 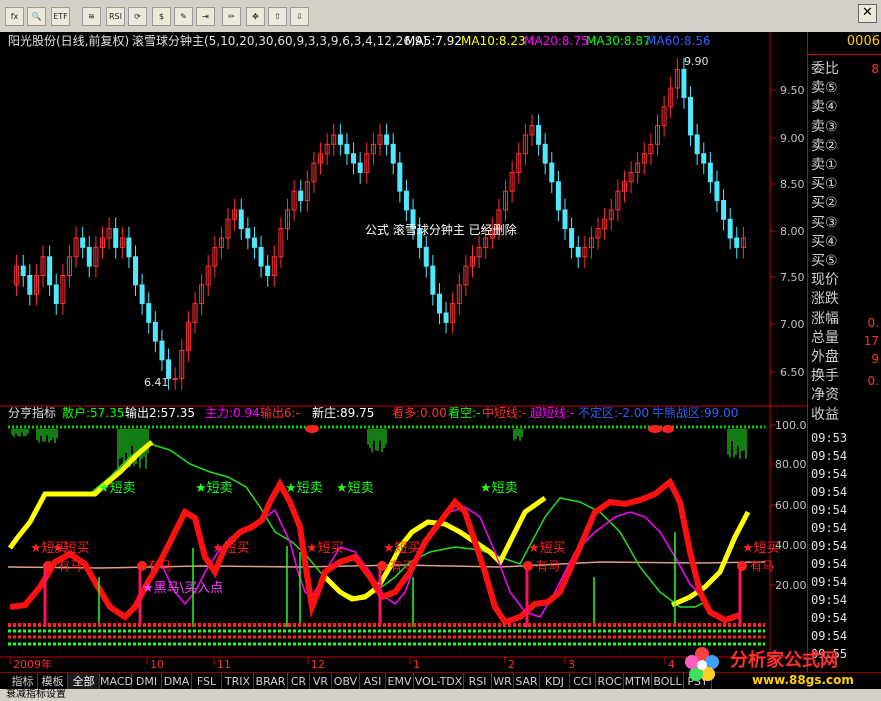 What do you see at coordinates (867, 13) in the screenshot?
I see `close-button: ✕` at bounding box center [867, 13].